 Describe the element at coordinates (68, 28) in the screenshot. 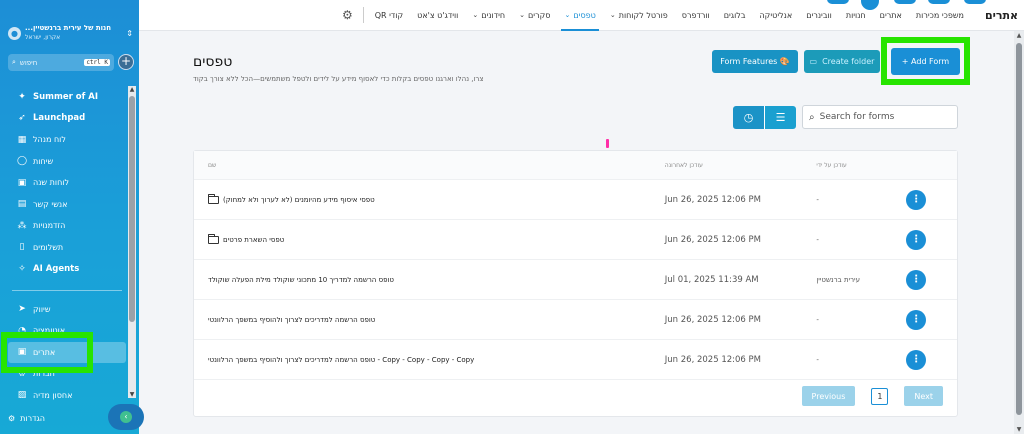

I see `account-name: ...חנות של עירית ברנשטיין` at that location.